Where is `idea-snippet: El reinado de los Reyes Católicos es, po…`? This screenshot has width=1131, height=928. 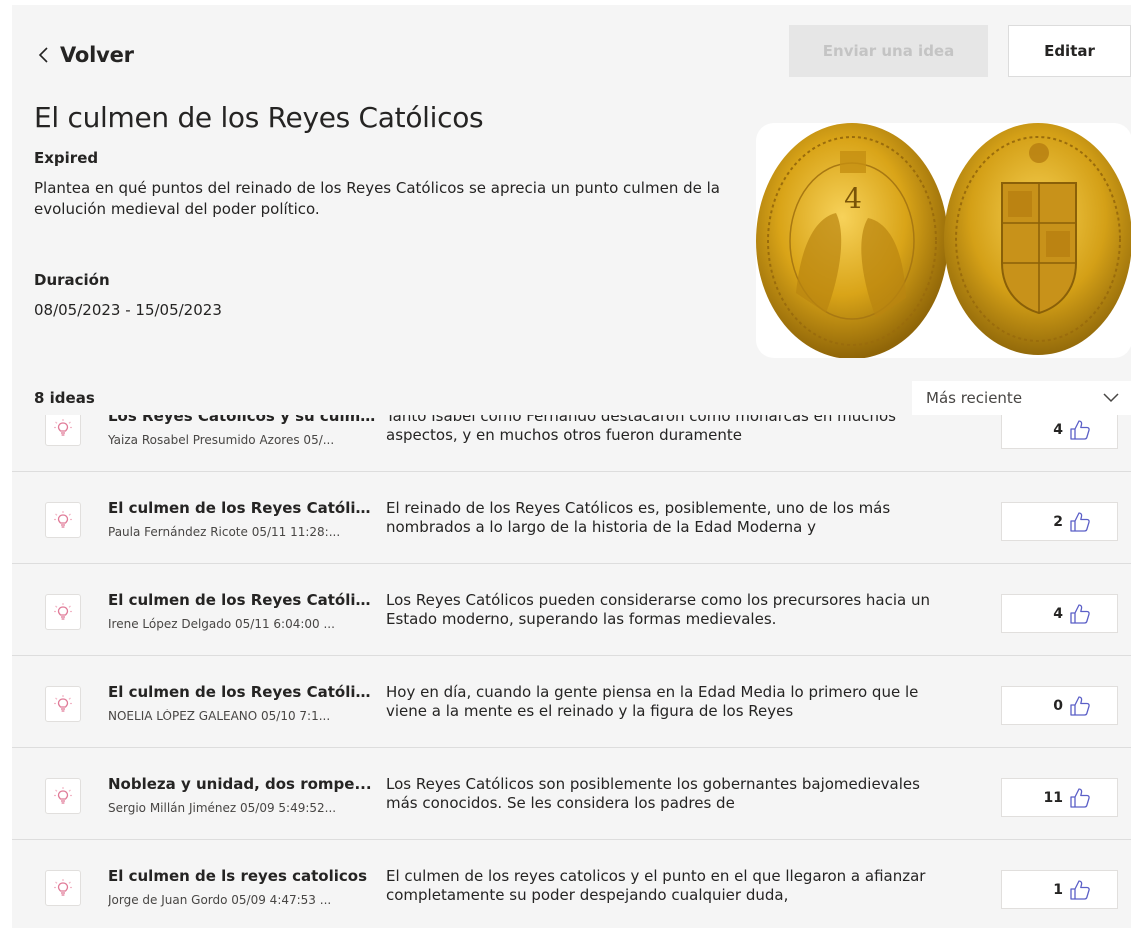
idea-snippet: El reinado de los Reyes Católicos es, po… is located at coordinates (638, 517).